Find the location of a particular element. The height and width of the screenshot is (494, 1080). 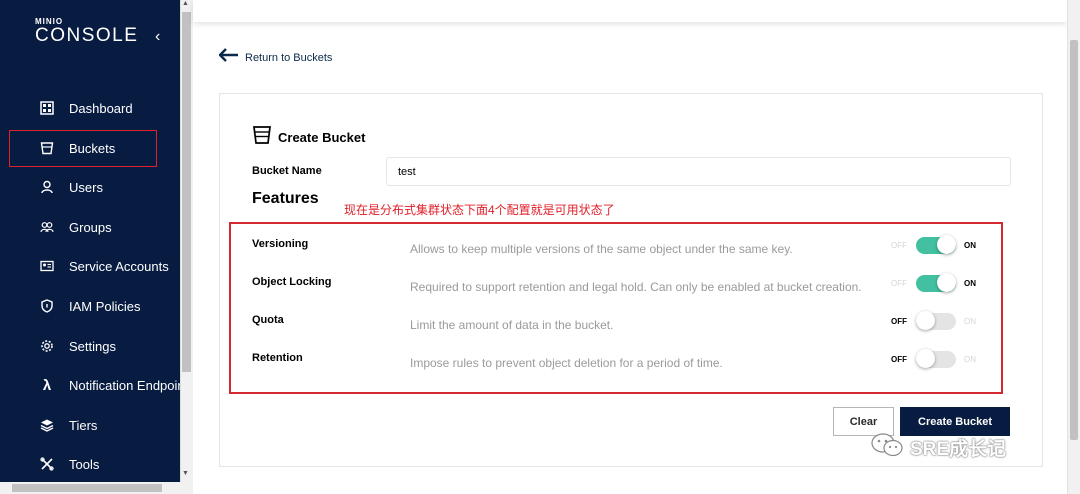

sidebar-item-service-accounts: Service Accounts is located at coordinates (90, 266).